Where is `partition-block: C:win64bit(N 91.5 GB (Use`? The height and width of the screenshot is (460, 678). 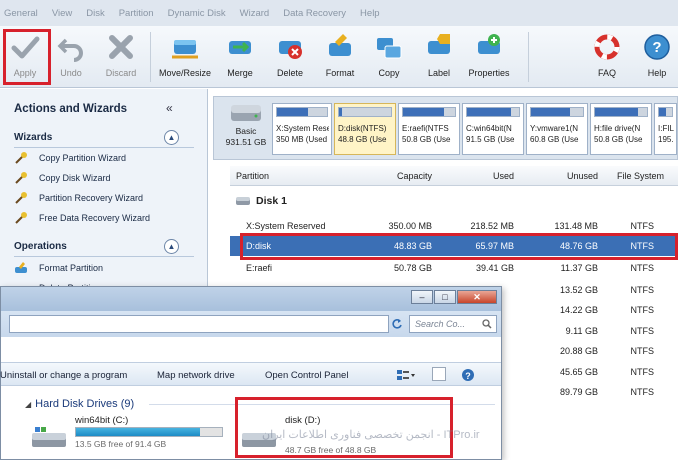
partition-block: C:win64bit(N 91.5 GB (Use is located at coordinates (493, 129).